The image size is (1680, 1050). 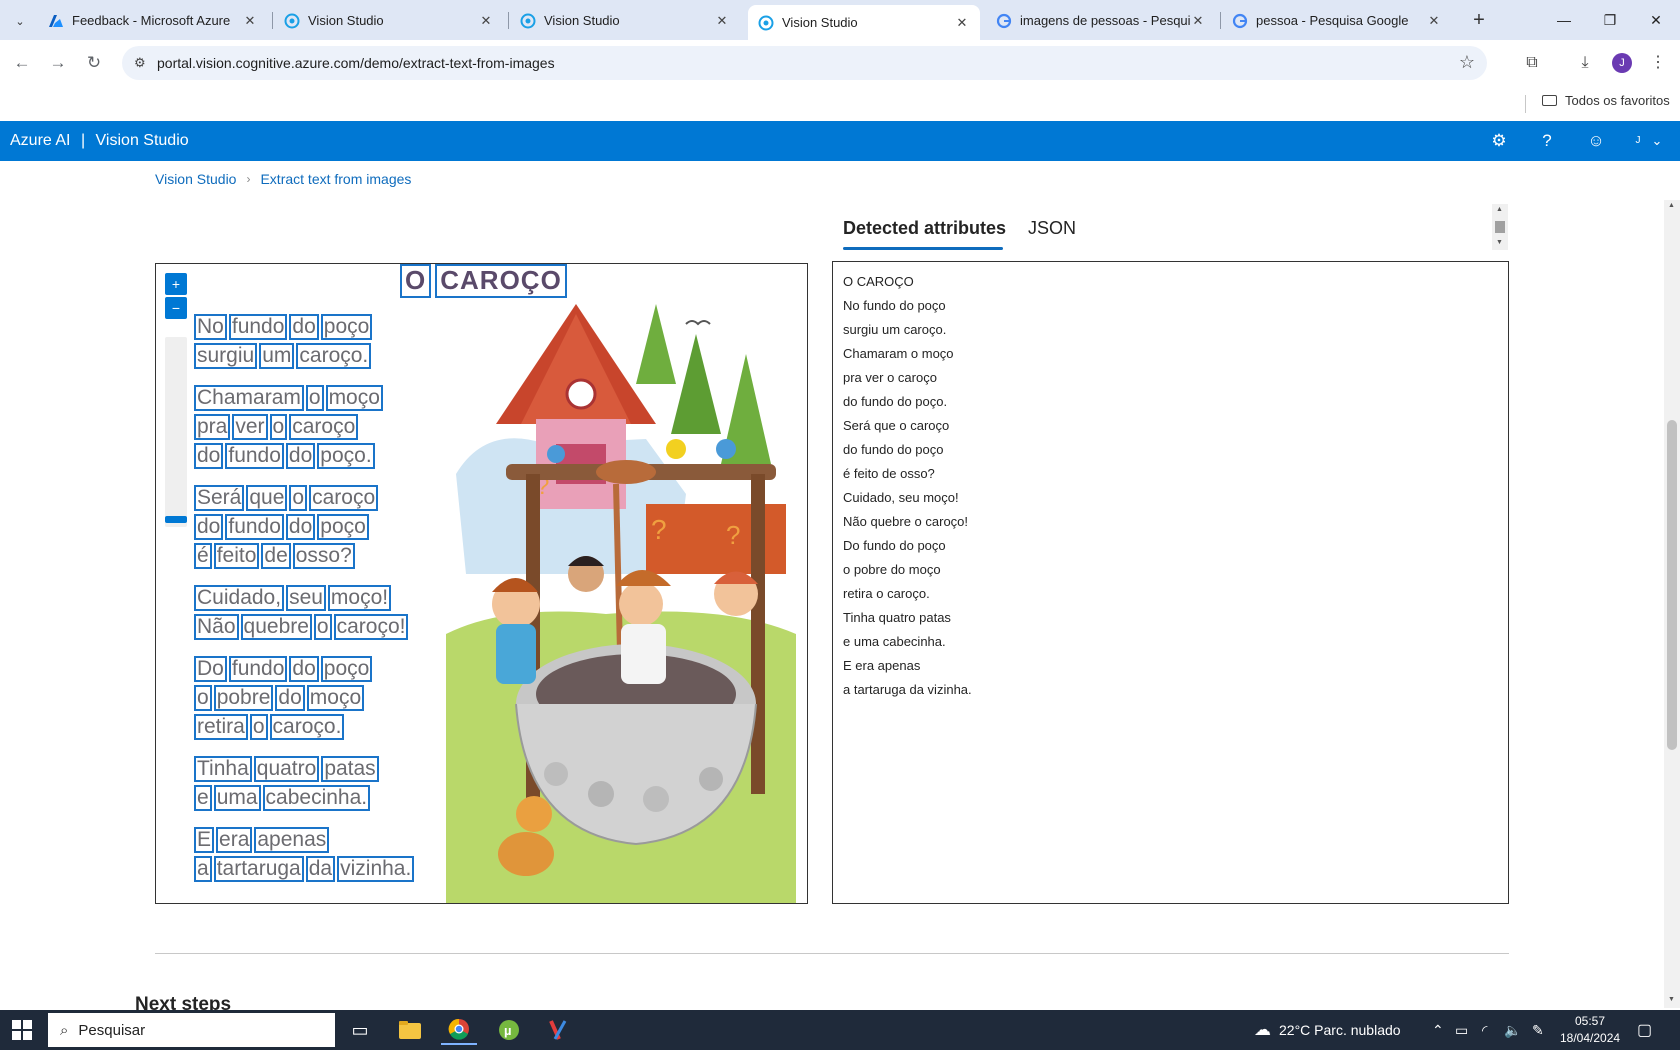 What do you see at coordinates (509, 1030) in the screenshot?
I see `utorrent-icon: µ` at bounding box center [509, 1030].